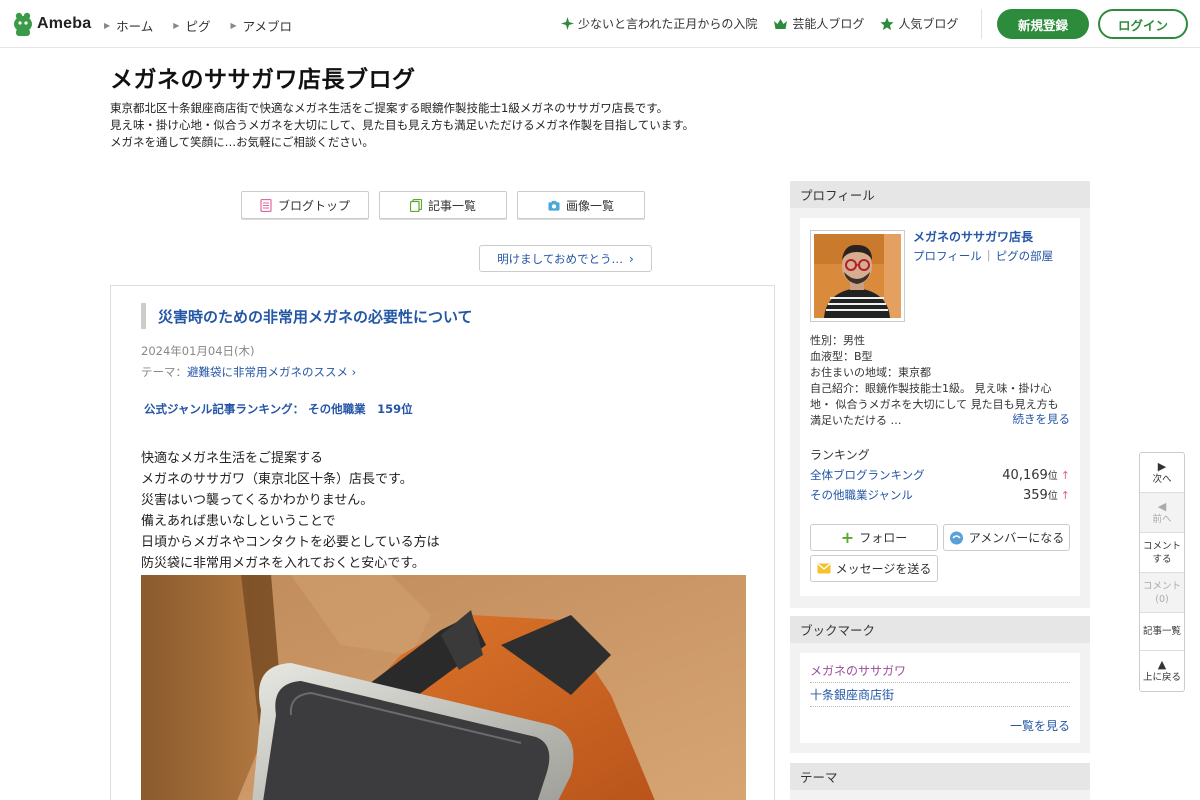 The image size is (1200, 800). What do you see at coordinates (847, 537) in the screenshot?
I see `plus-icon: +` at bounding box center [847, 537].